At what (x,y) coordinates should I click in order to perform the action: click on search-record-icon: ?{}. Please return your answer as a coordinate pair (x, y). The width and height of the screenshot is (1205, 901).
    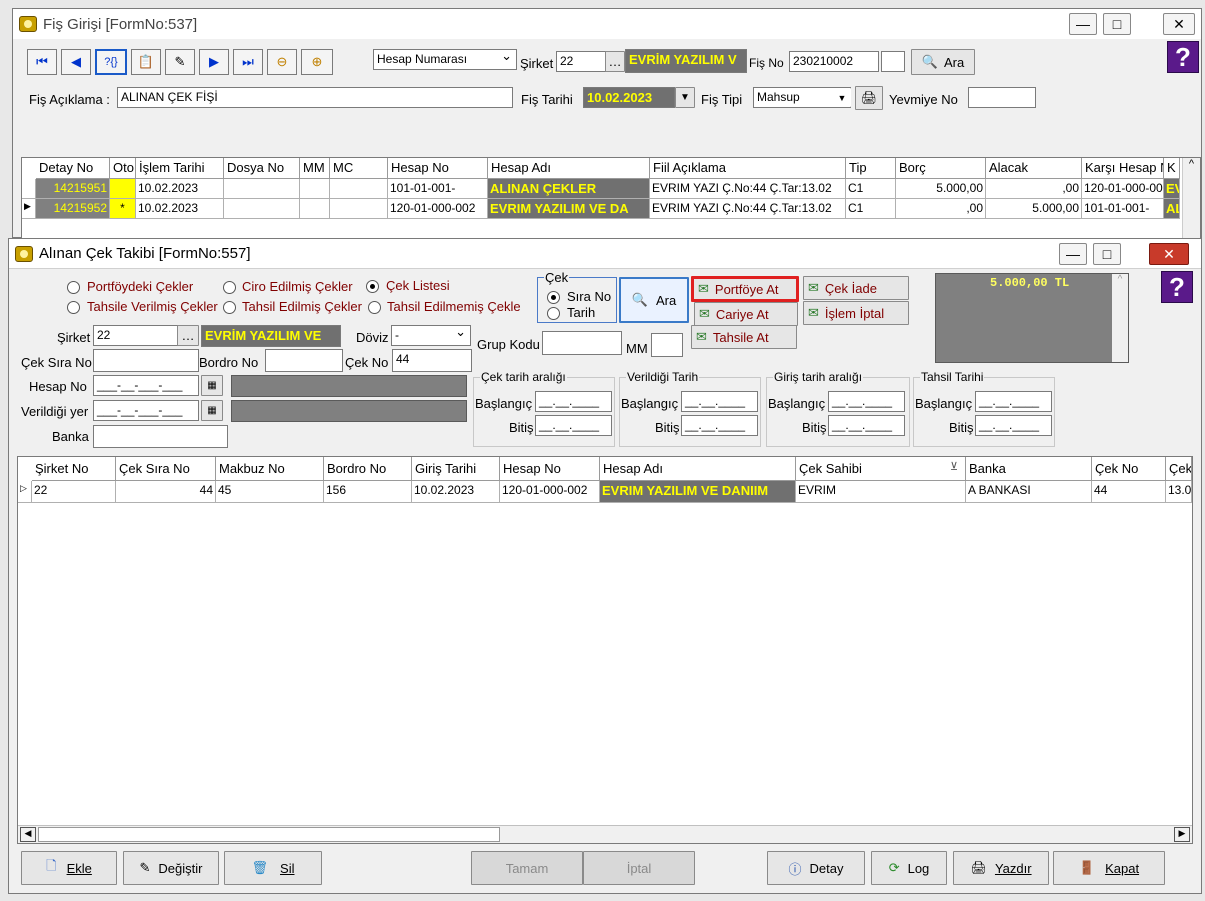
    Looking at the image, I should click on (111, 62).